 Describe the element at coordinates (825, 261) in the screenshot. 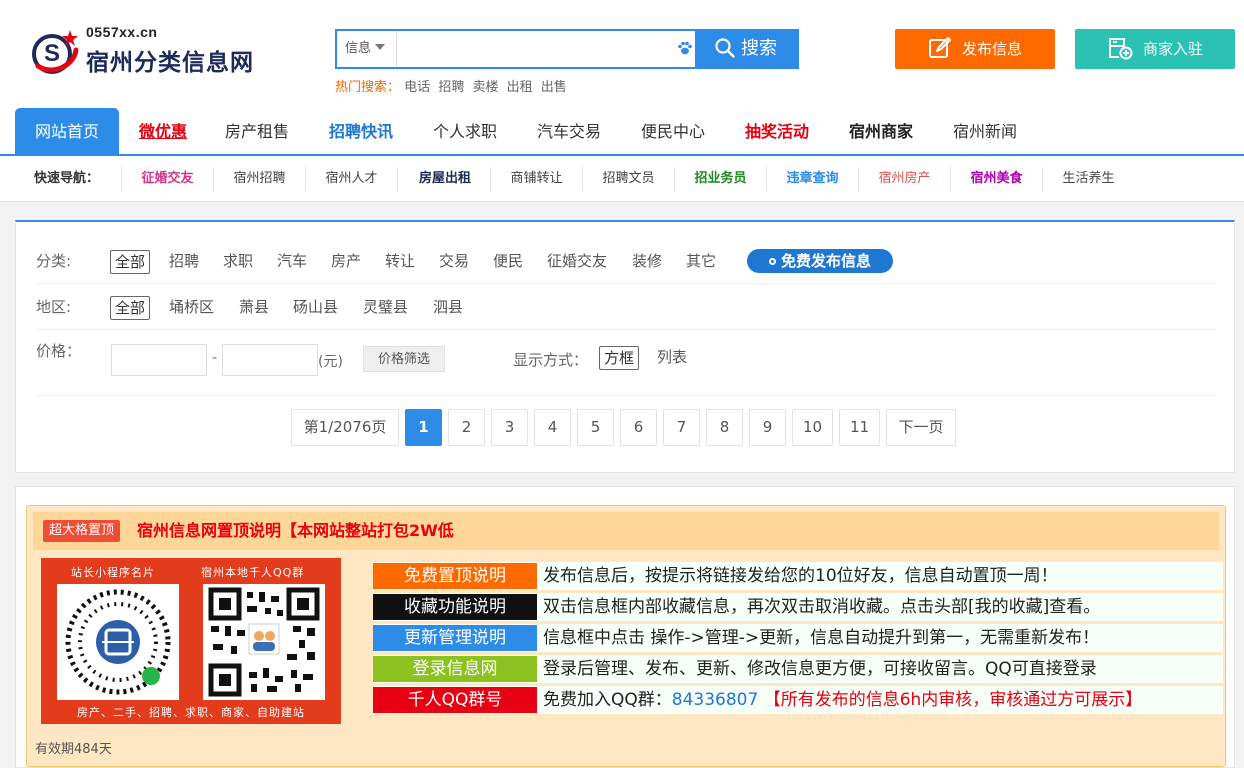

I see `free-post-label: 免费发布信息` at that location.